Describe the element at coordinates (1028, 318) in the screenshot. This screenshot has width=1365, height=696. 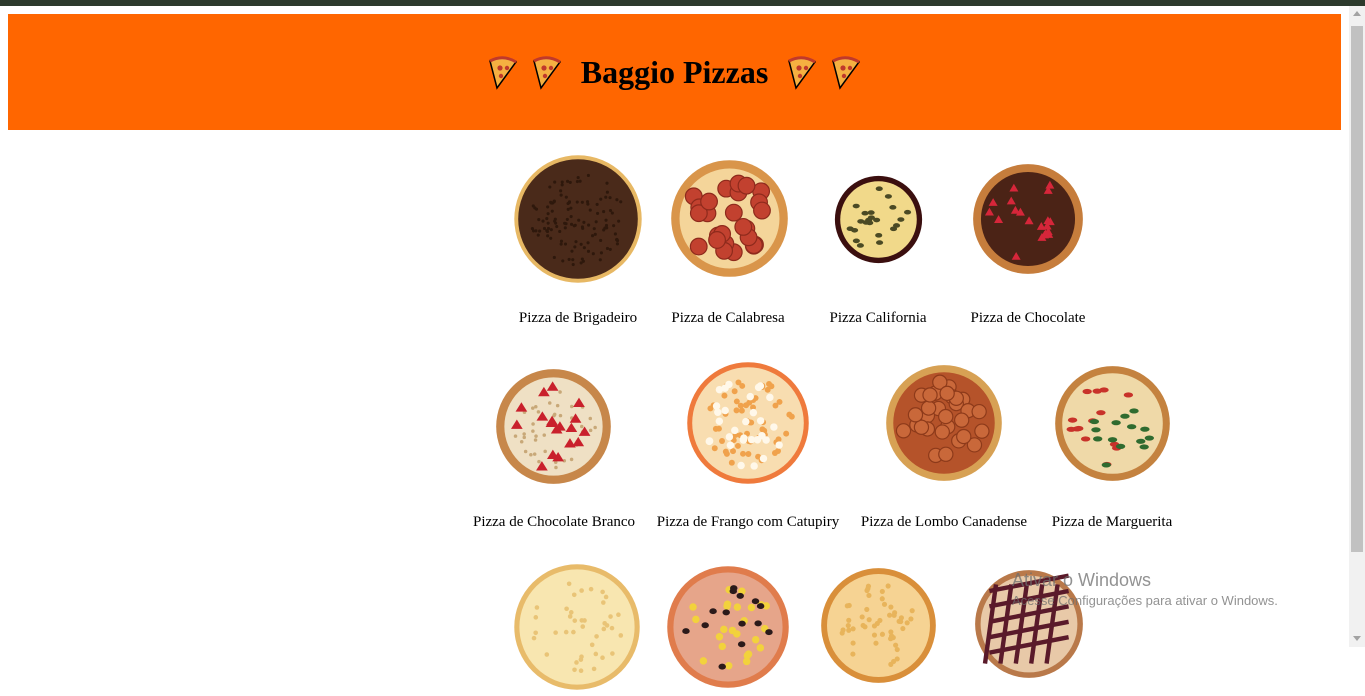
I see `pizza-name: Pizza de Chocolate` at that location.